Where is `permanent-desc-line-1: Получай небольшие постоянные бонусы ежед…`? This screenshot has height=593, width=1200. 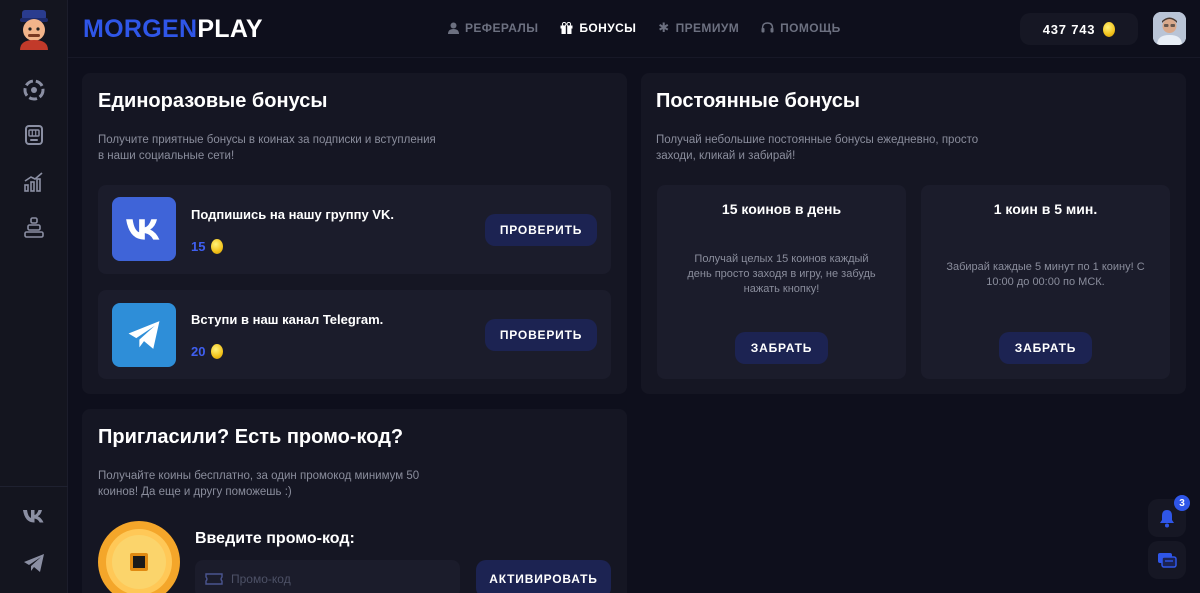
permanent-desc-line-1: Получай небольшие постоянные бонусы ежед… is located at coordinates (817, 140).